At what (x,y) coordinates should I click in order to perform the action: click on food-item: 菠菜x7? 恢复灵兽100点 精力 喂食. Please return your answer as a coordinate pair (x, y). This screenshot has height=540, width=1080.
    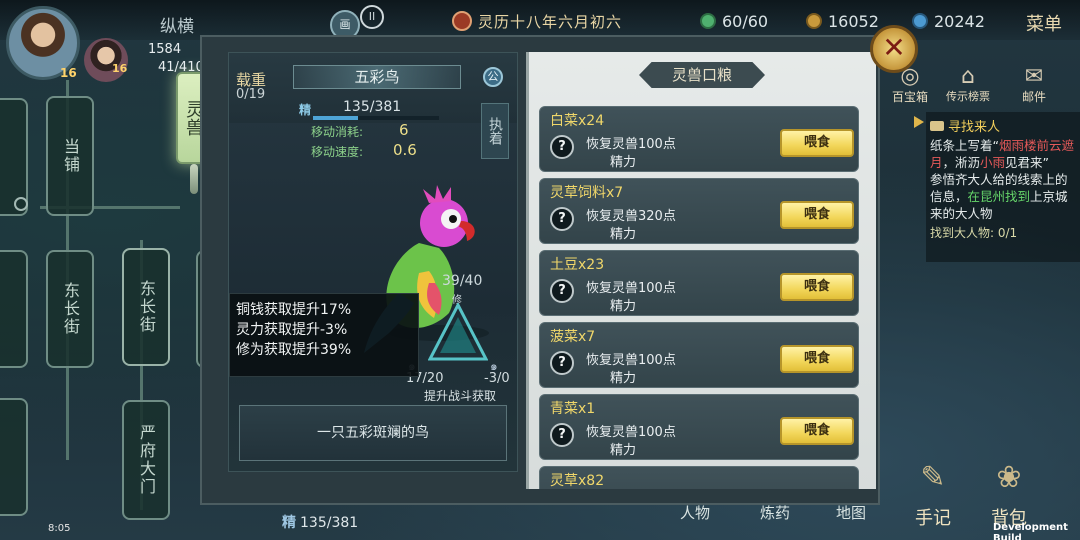
    Looking at the image, I should click on (699, 355).